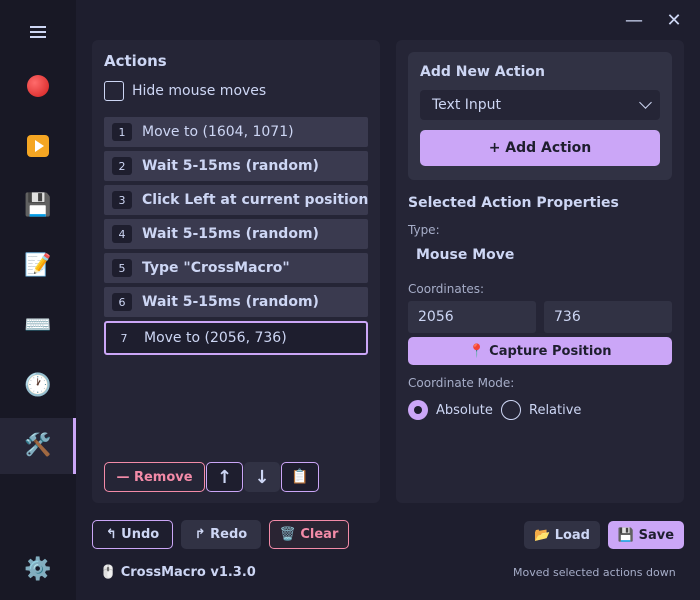 The image size is (700, 600). I want to click on hide-mouse-moves-checkbox, so click(114, 91).